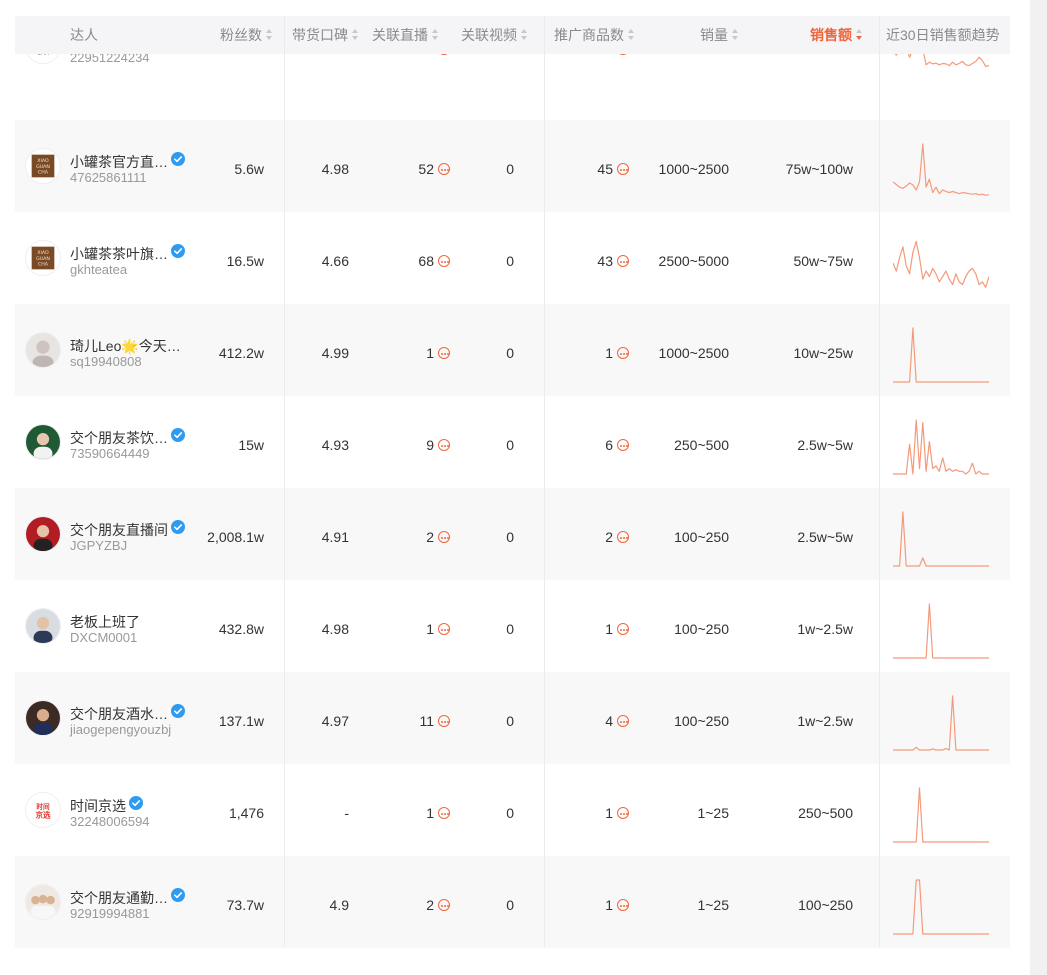 Image resolution: width=1047 pixels, height=975 pixels. I want to click on products-count: 1, so click(617, 629).